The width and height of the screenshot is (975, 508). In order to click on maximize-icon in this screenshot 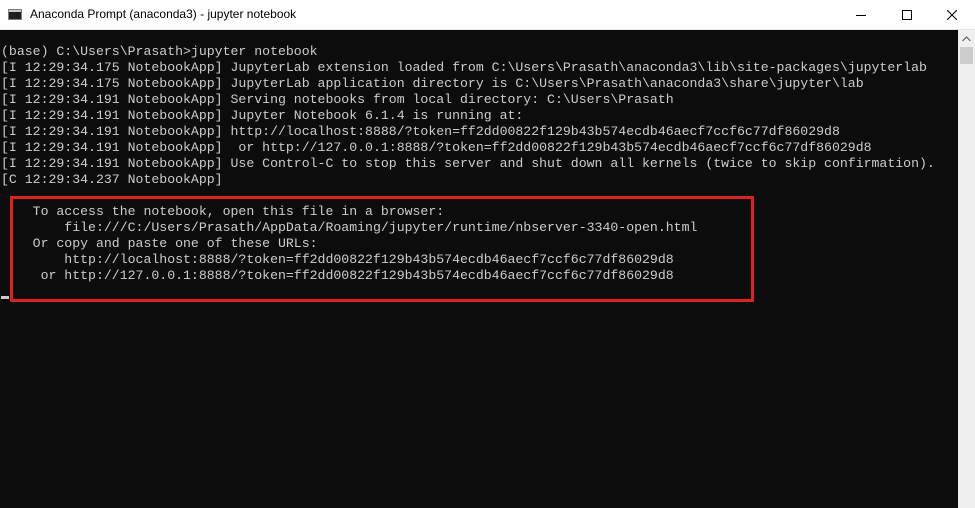, I will do `click(907, 14)`.